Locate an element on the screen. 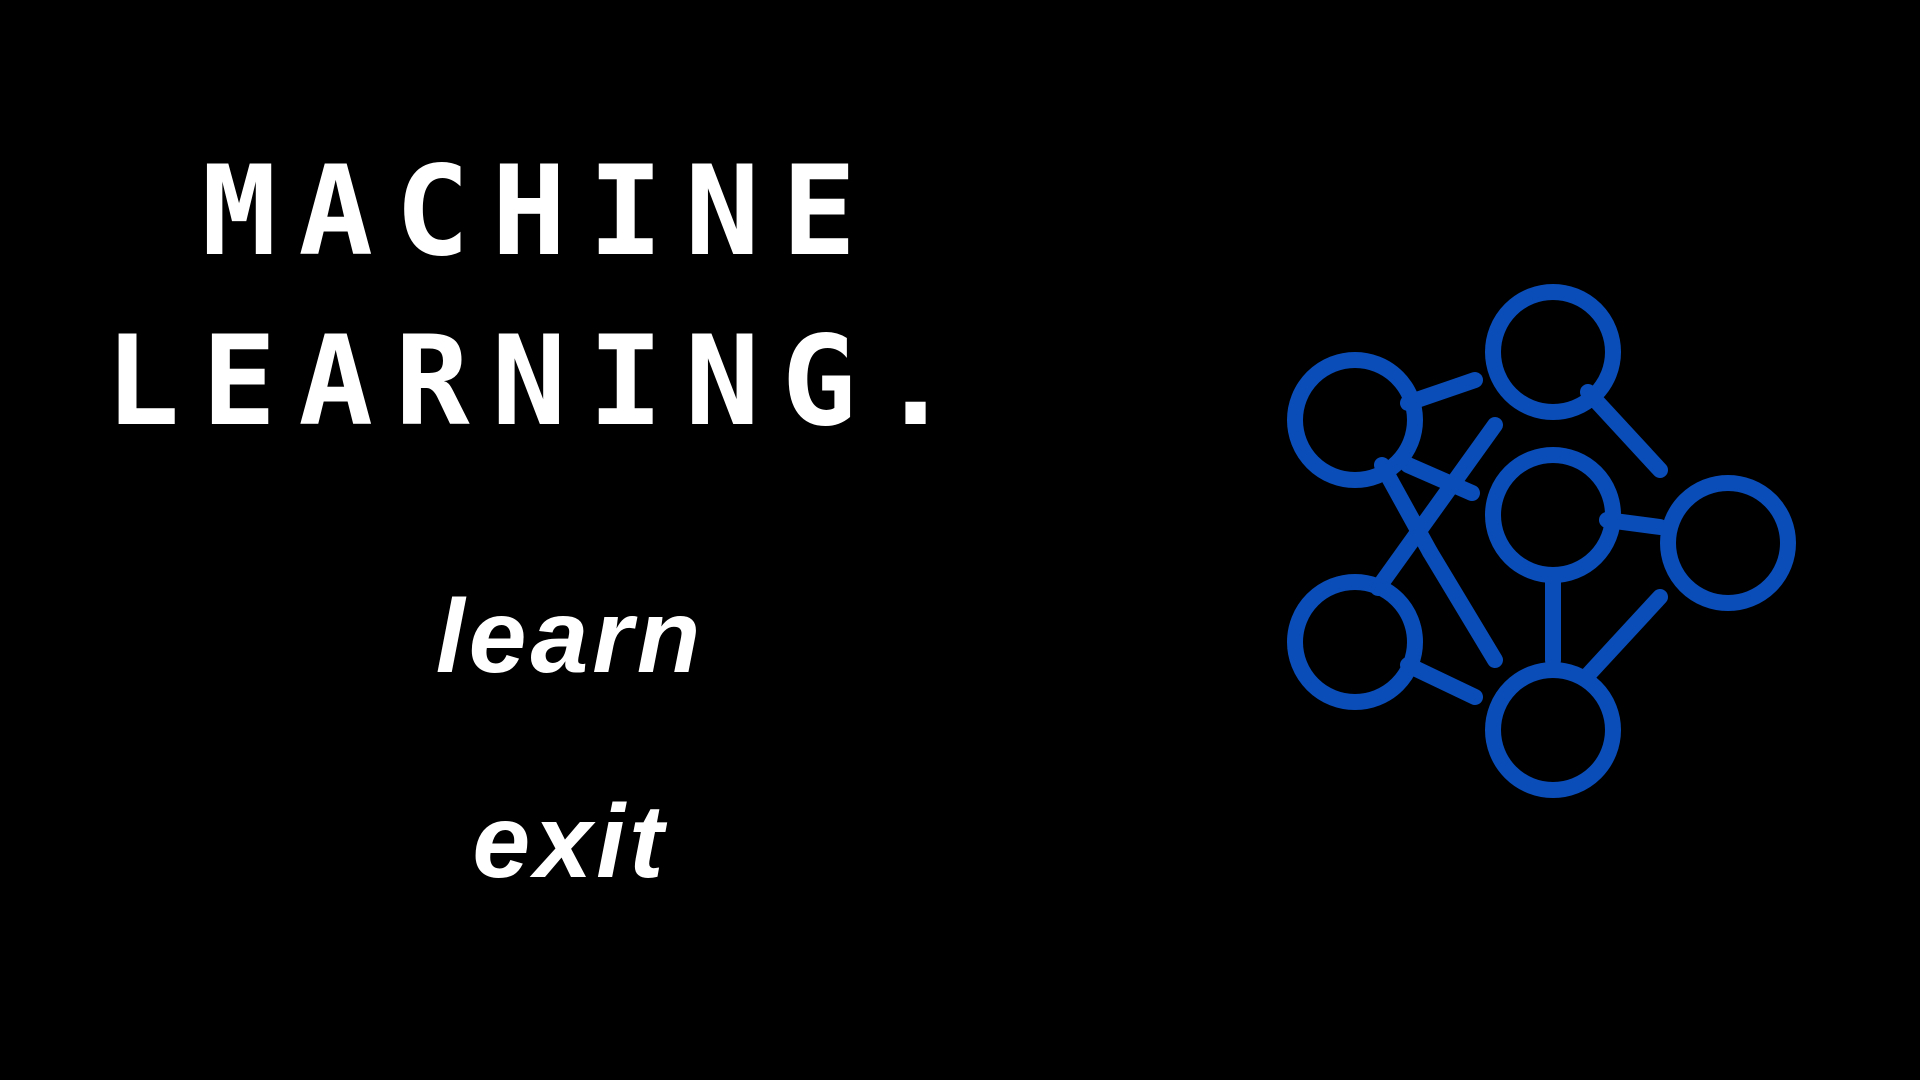  title-line-learning: LEARNING. is located at coordinates (540, 382).